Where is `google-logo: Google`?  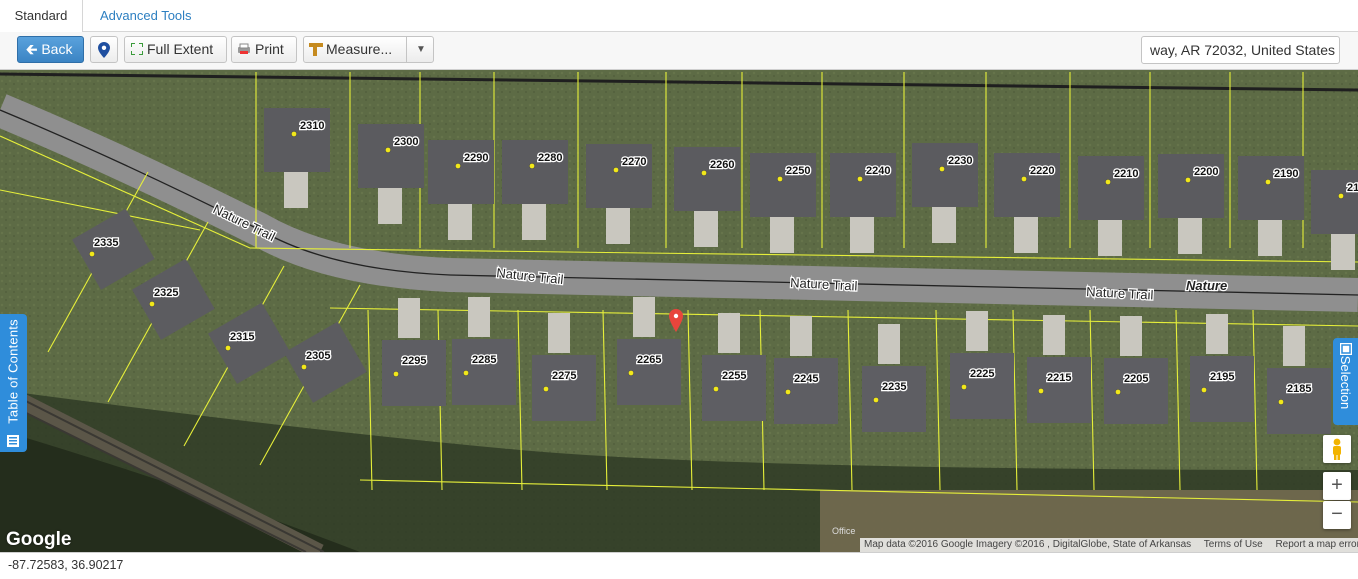
google-logo: Google is located at coordinates (39, 539).